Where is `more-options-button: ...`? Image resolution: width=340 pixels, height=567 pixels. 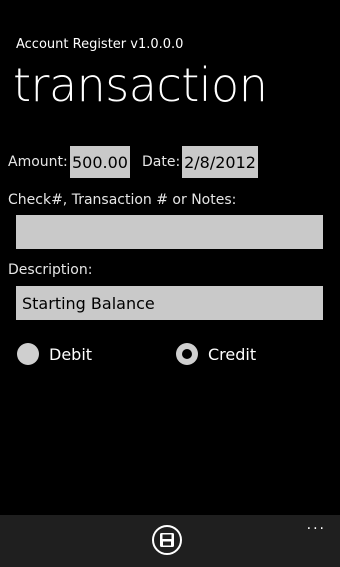 more-options-button: ... is located at coordinates (316, 525).